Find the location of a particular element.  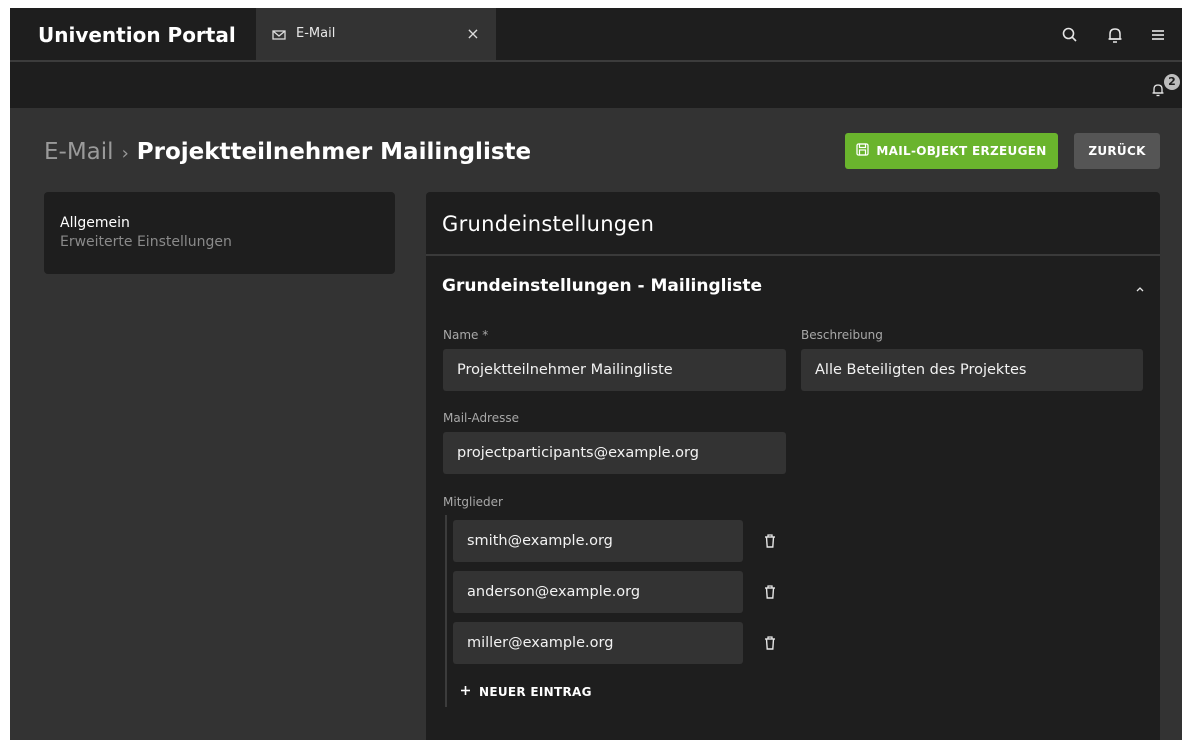

name-label: Name * is located at coordinates (466, 335).